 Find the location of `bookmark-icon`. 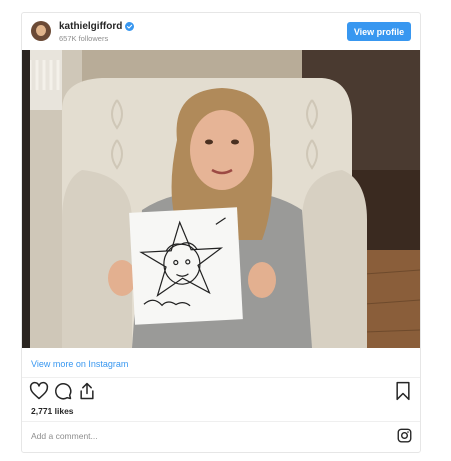

bookmark-icon is located at coordinates (403, 391).